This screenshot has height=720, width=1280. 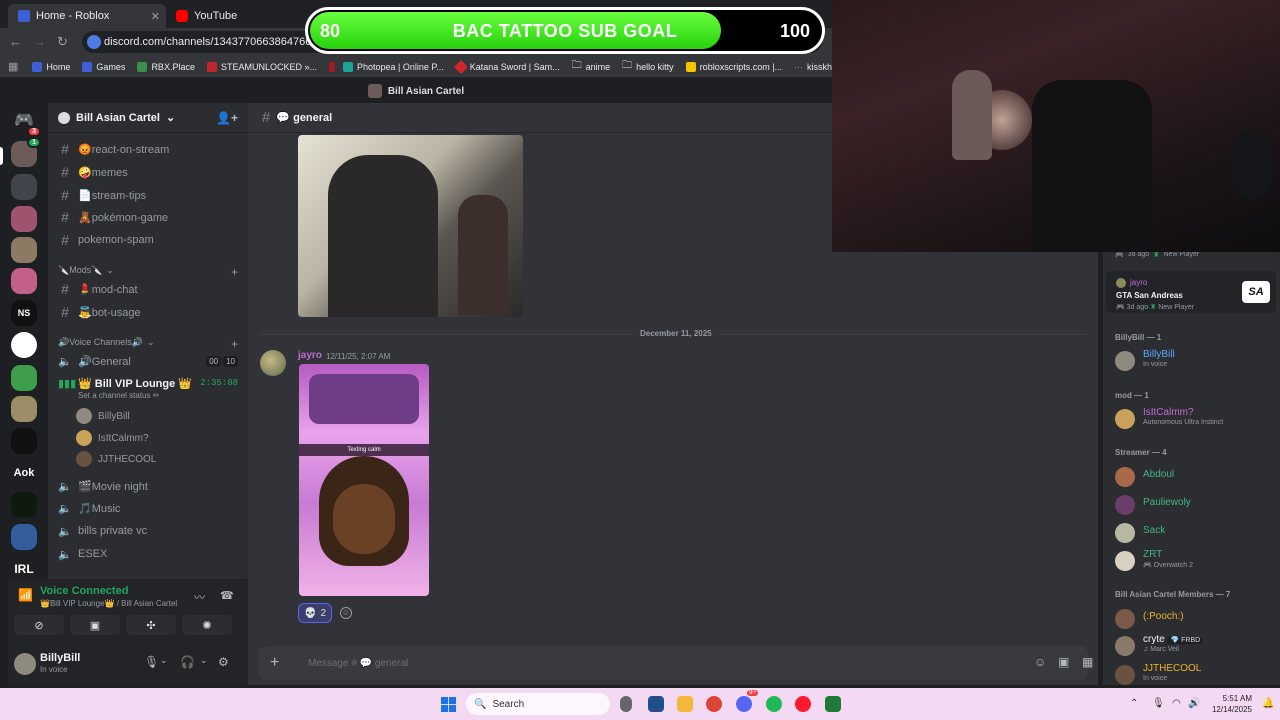 What do you see at coordinates (148, 172) in the screenshot?
I see `channel-memes: # 🤪memes` at bounding box center [148, 172].